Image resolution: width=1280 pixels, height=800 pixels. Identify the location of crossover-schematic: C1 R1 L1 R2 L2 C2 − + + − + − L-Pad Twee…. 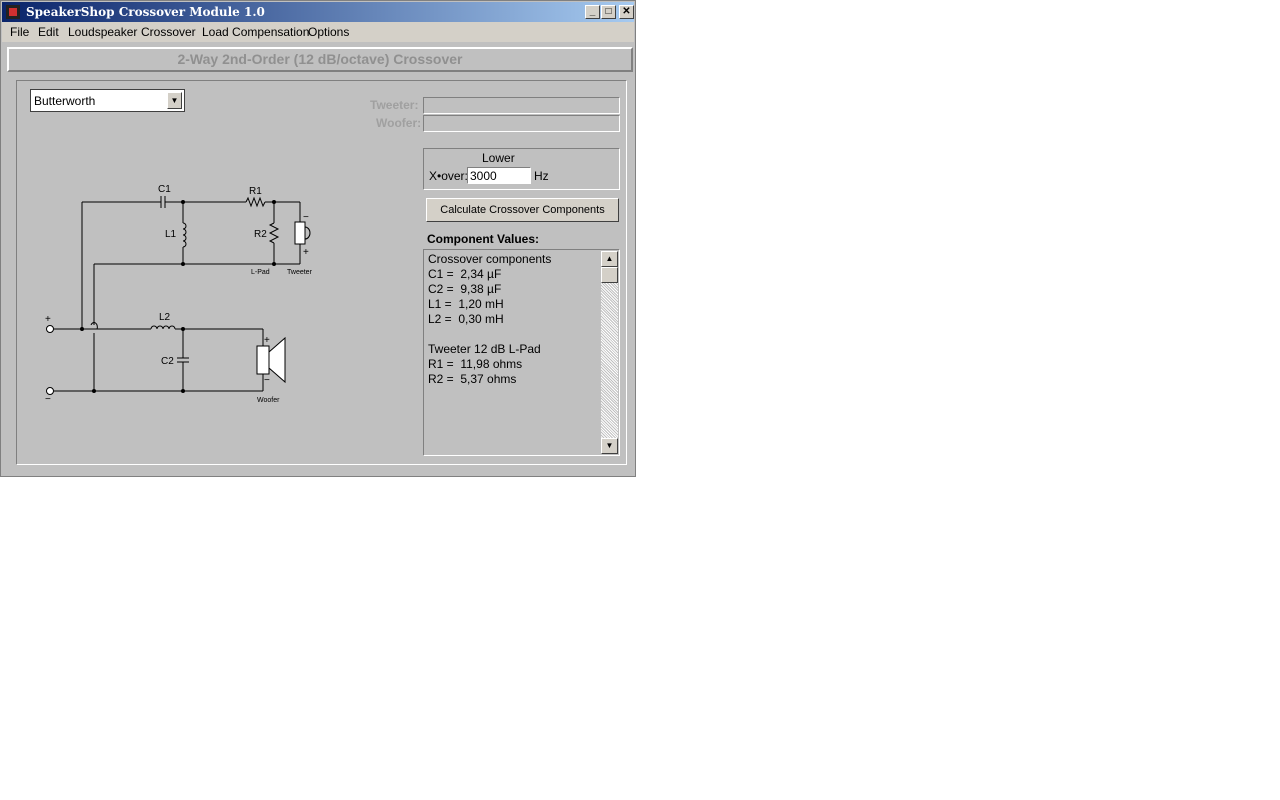
(179, 294).